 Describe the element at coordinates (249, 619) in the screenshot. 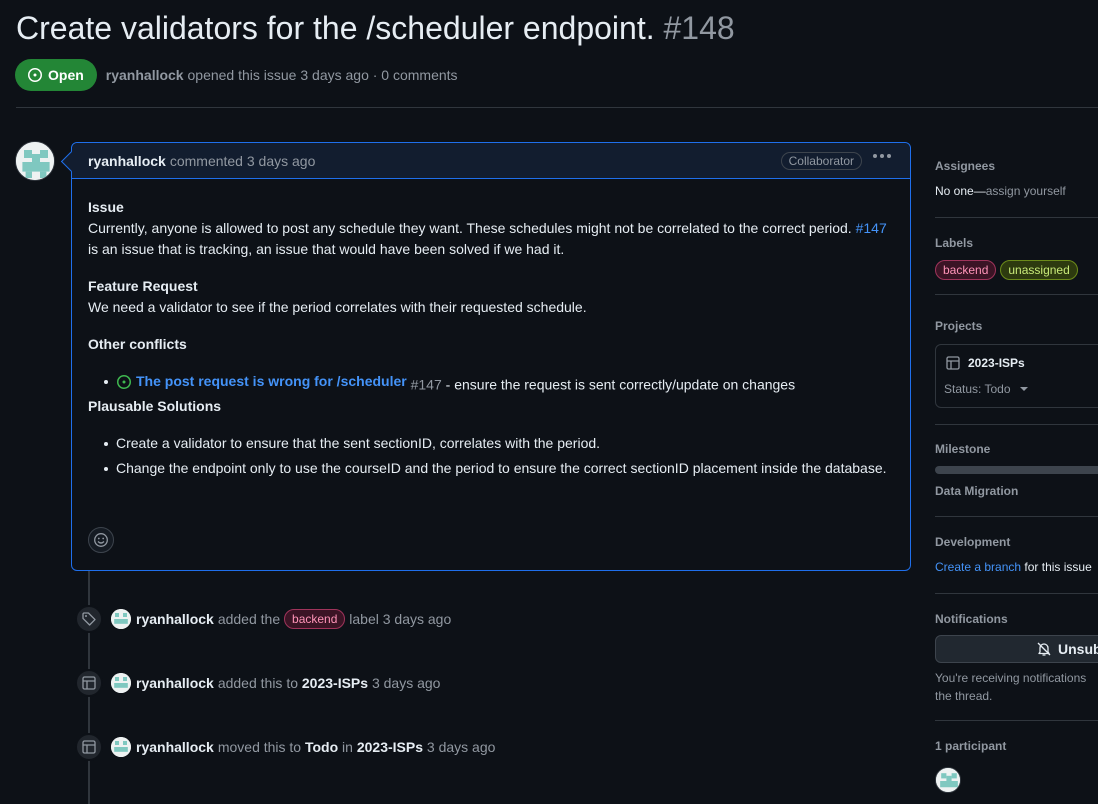

I see `event-text: added the` at that location.